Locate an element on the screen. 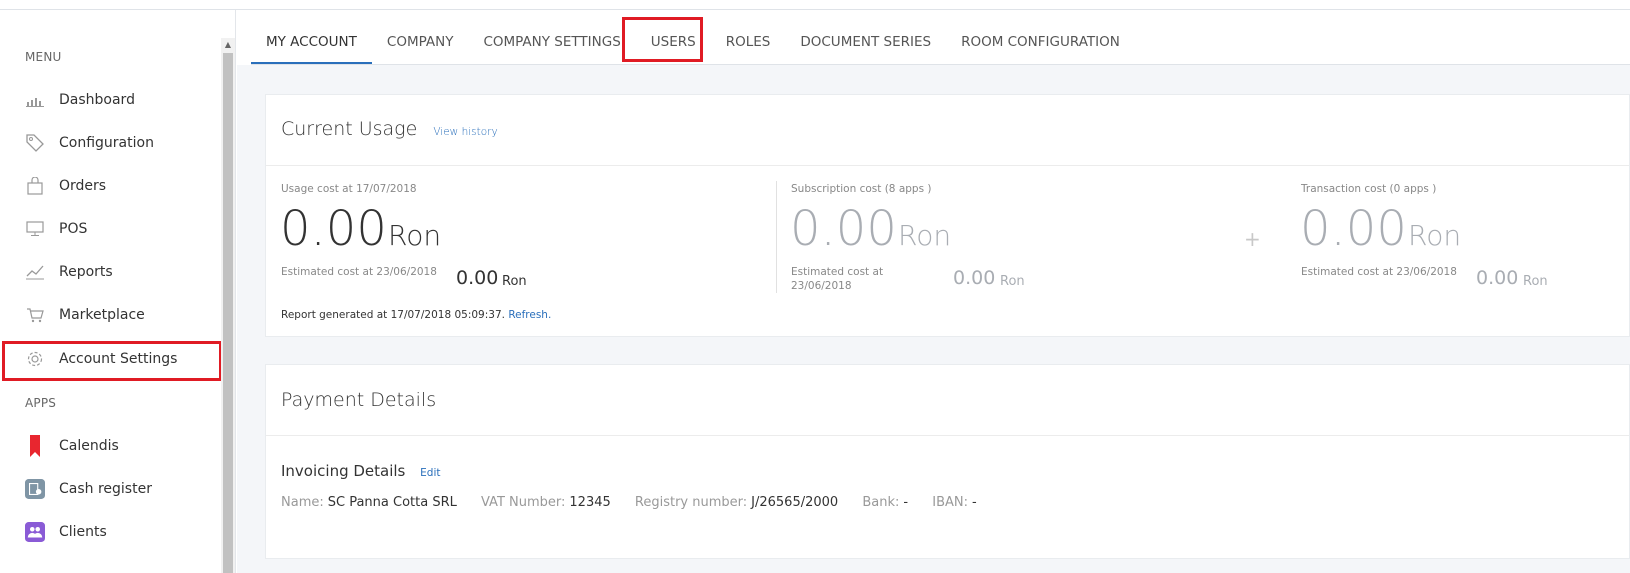 Image resolution: width=1630 pixels, height=573 pixels. estimated-cost-label: Estimated cost at 23/06/2018 is located at coordinates (359, 272).